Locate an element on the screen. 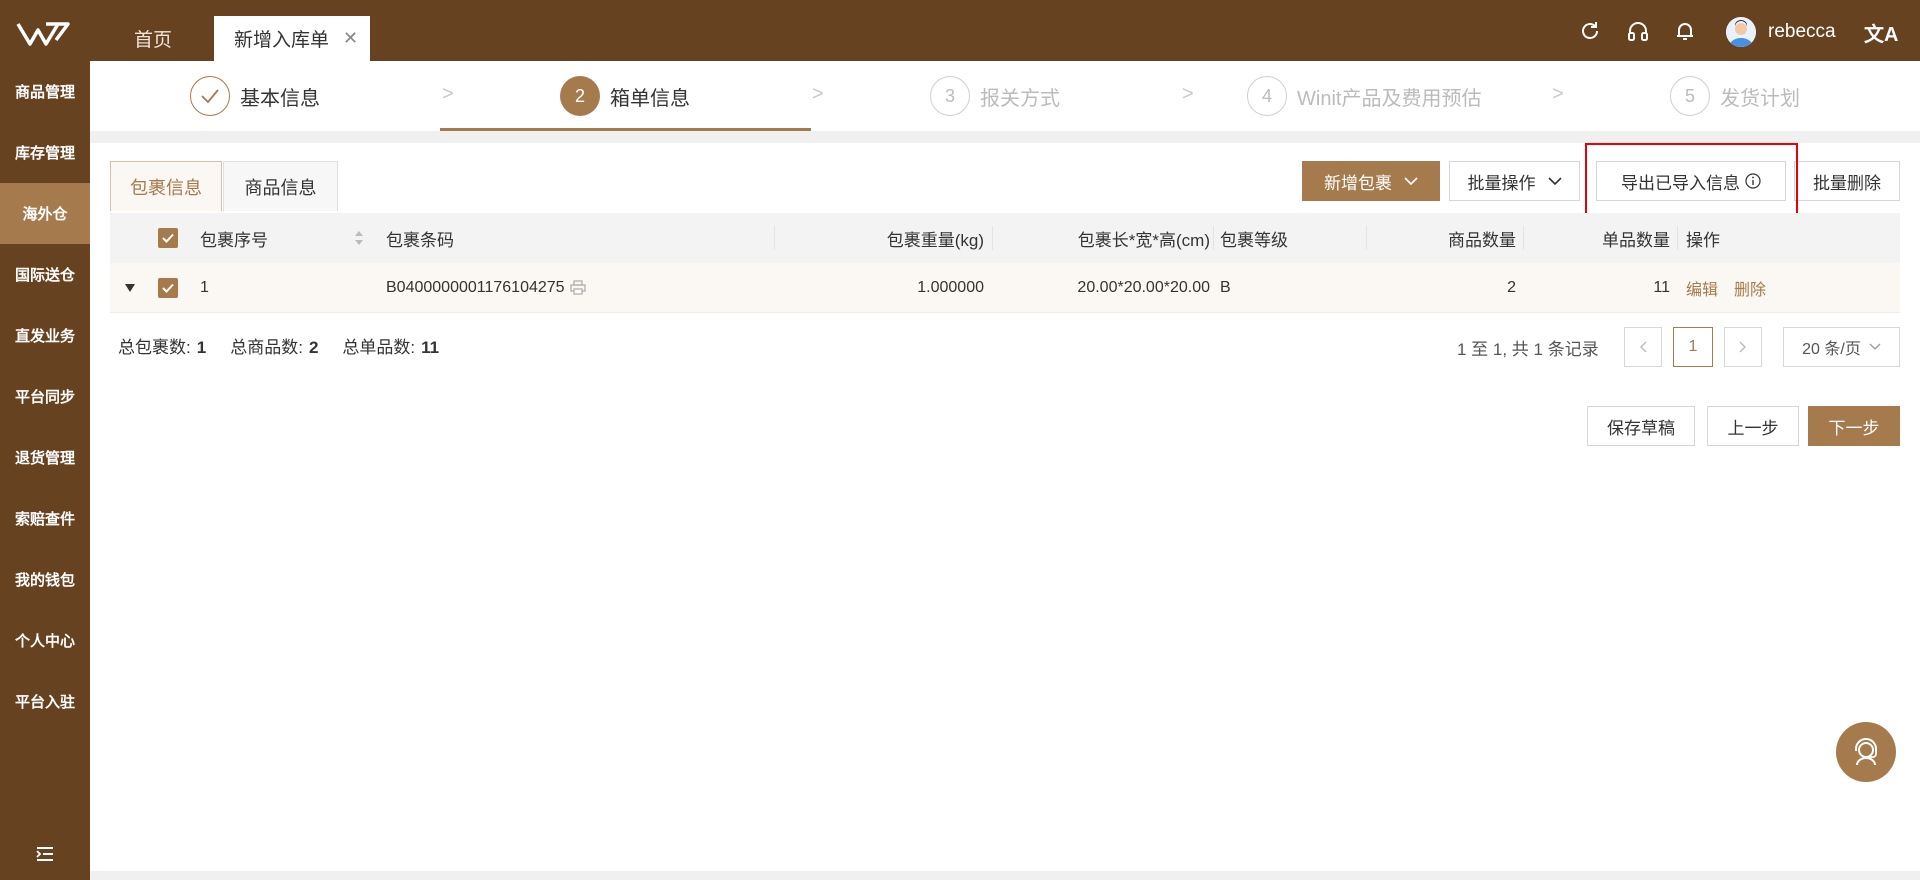 The image size is (1920, 880). sidebar-item-label: 我的钱包 is located at coordinates (44, 580).